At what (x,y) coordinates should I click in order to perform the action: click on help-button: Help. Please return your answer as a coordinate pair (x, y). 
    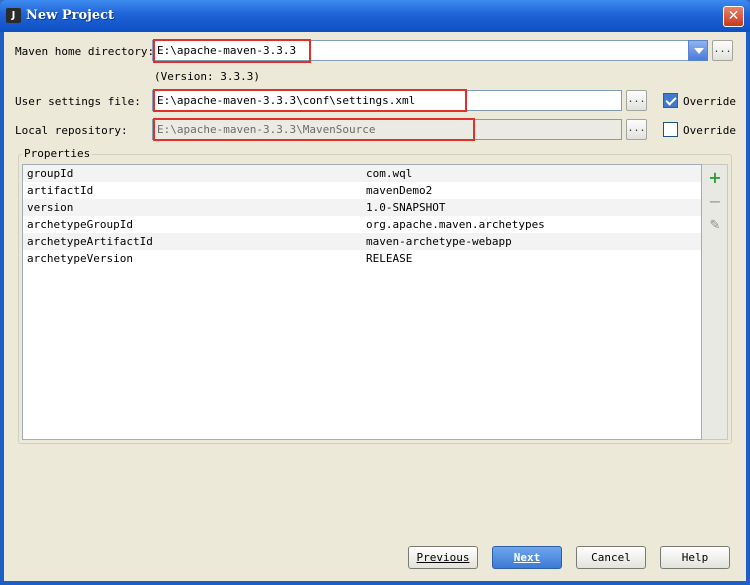
    Looking at the image, I should click on (695, 557).